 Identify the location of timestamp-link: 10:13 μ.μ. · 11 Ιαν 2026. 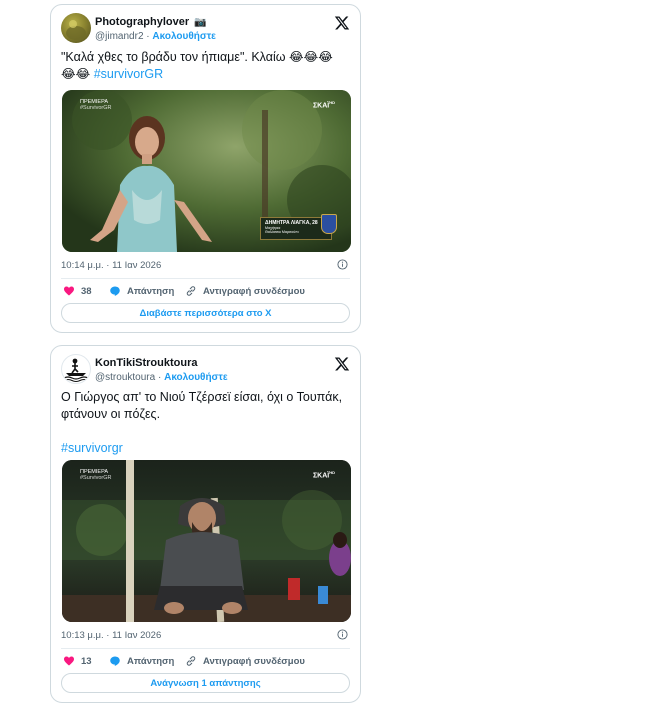
(111, 635).